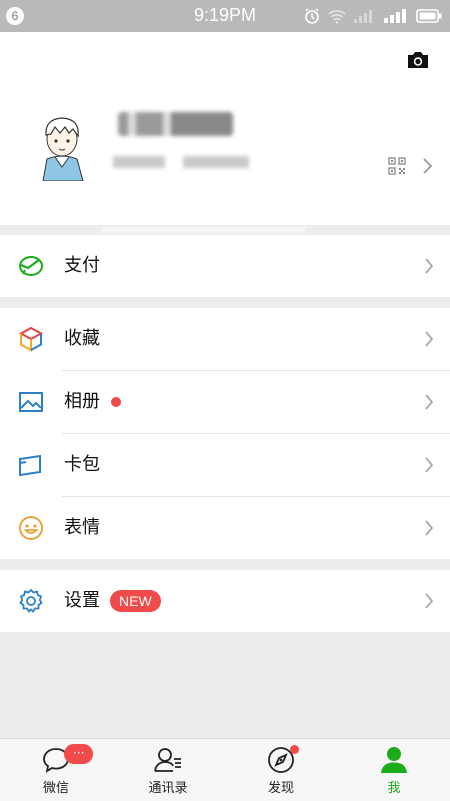 The width and height of the screenshot is (450, 801). What do you see at coordinates (175, 124) in the screenshot?
I see `nickname-blurred` at bounding box center [175, 124].